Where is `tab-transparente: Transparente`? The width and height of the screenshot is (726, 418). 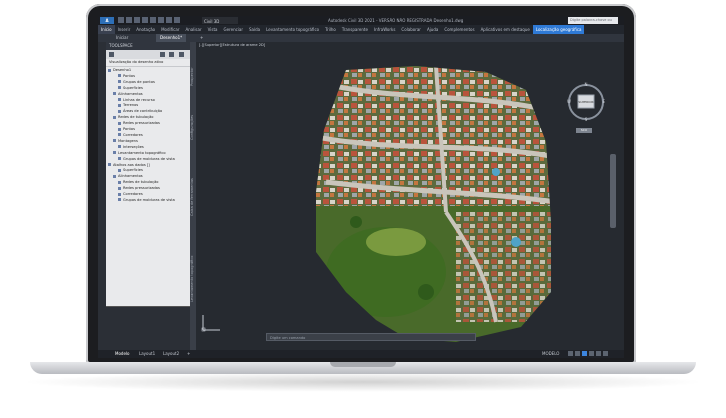
tab-transparente: Transparente is located at coordinates (355, 29).